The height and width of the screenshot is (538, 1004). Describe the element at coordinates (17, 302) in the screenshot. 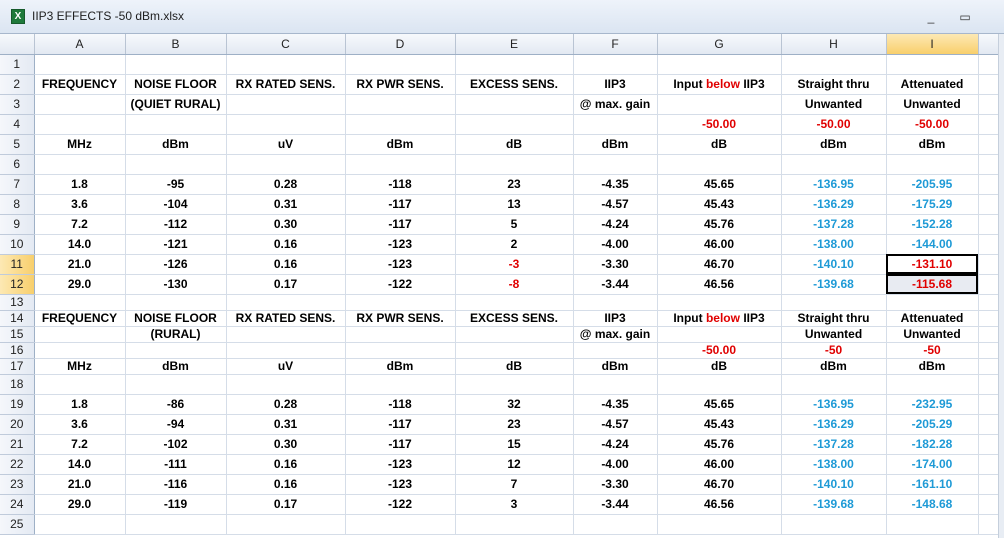

I see `row-header: 13` at that location.